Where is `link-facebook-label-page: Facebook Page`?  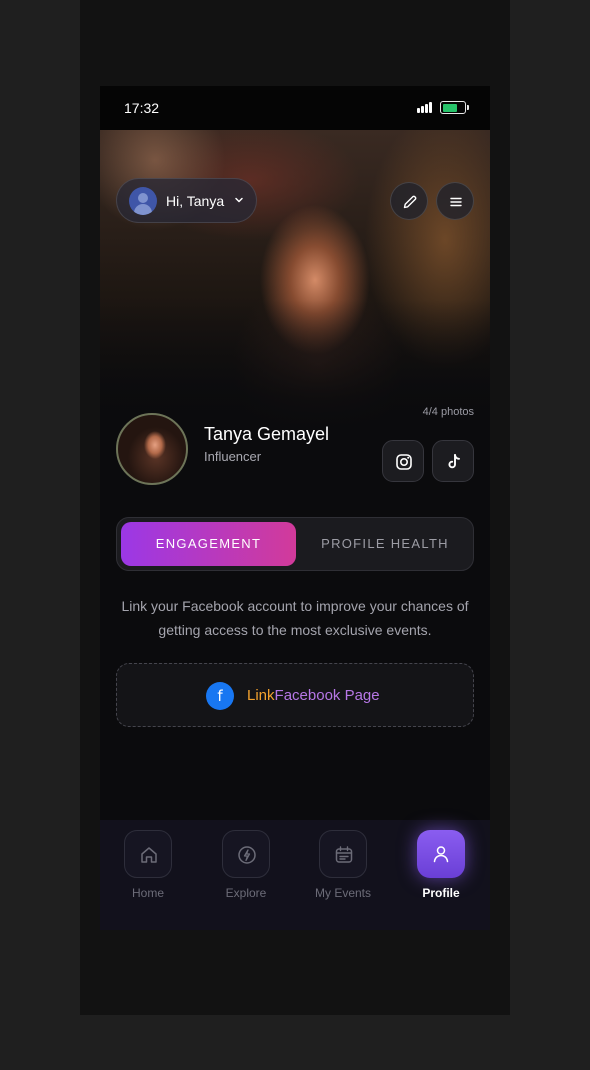
link-facebook-label-page: Facebook Page is located at coordinates (327, 695).